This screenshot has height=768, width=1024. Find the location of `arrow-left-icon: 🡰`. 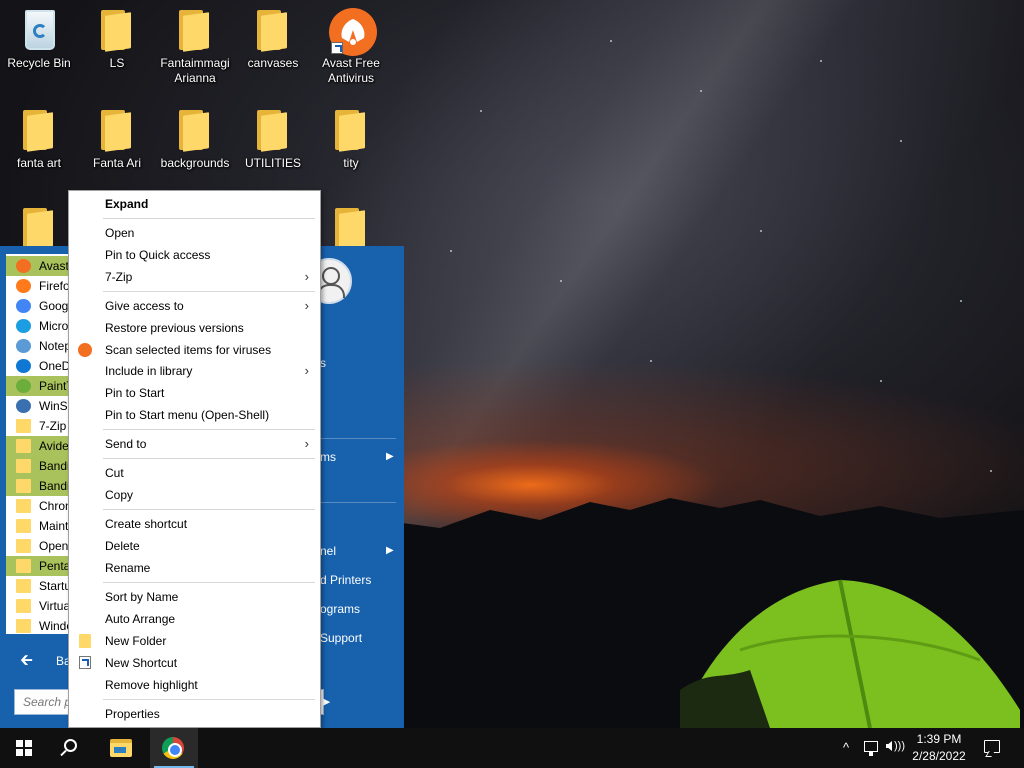

arrow-left-icon: 🡰 is located at coordinates (26, 660).